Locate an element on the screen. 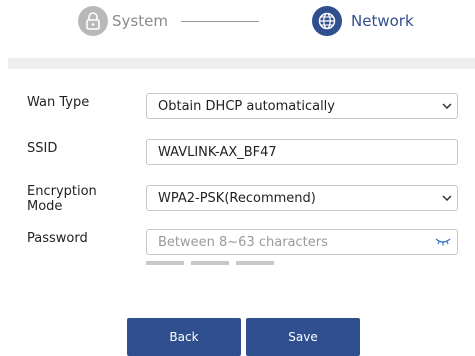 Image resolution: width=475 pixels, height=356 pixels. encryption-mode-value: WPA2-PSK(Recommend) is located at coordinates (237, 198).